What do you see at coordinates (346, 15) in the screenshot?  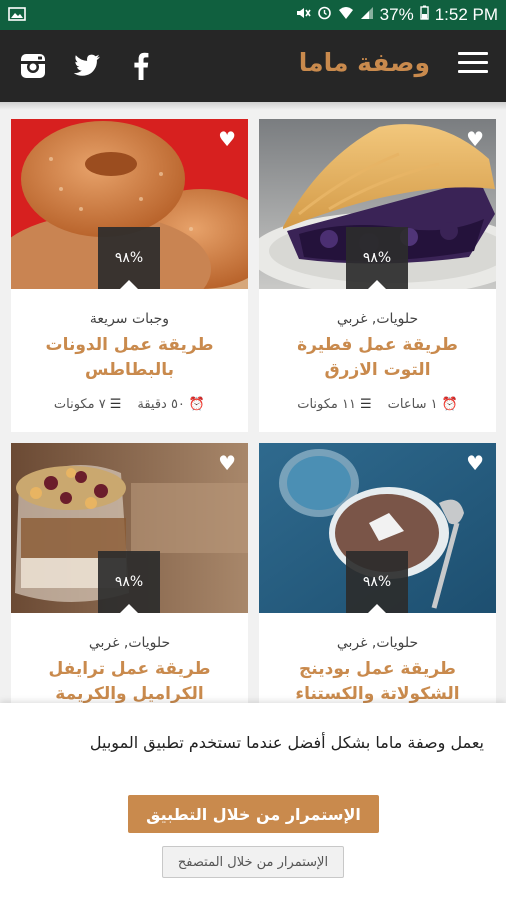 I see `wifi-icon` at bounding box center [346, 15].